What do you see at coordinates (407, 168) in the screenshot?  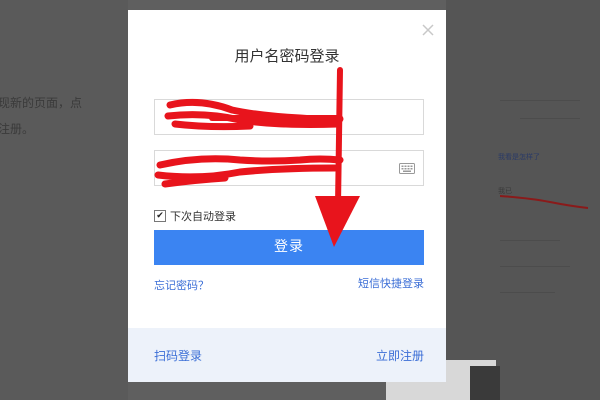 I see `keyboard-icon` at bounding box center [407, 168].